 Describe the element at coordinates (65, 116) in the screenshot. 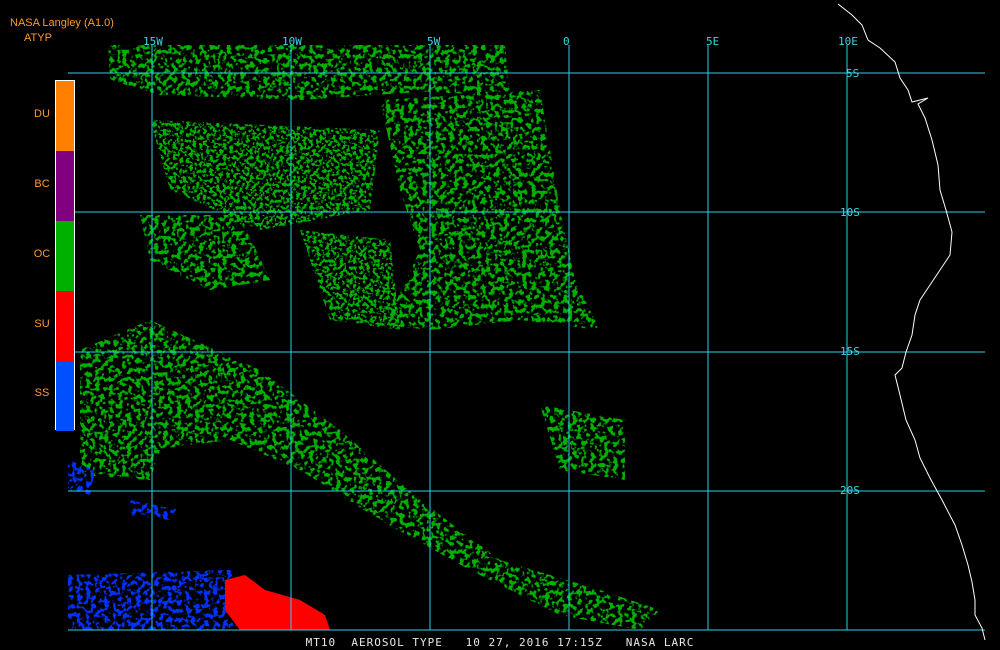

I see `legend-swatch-du` at that location.